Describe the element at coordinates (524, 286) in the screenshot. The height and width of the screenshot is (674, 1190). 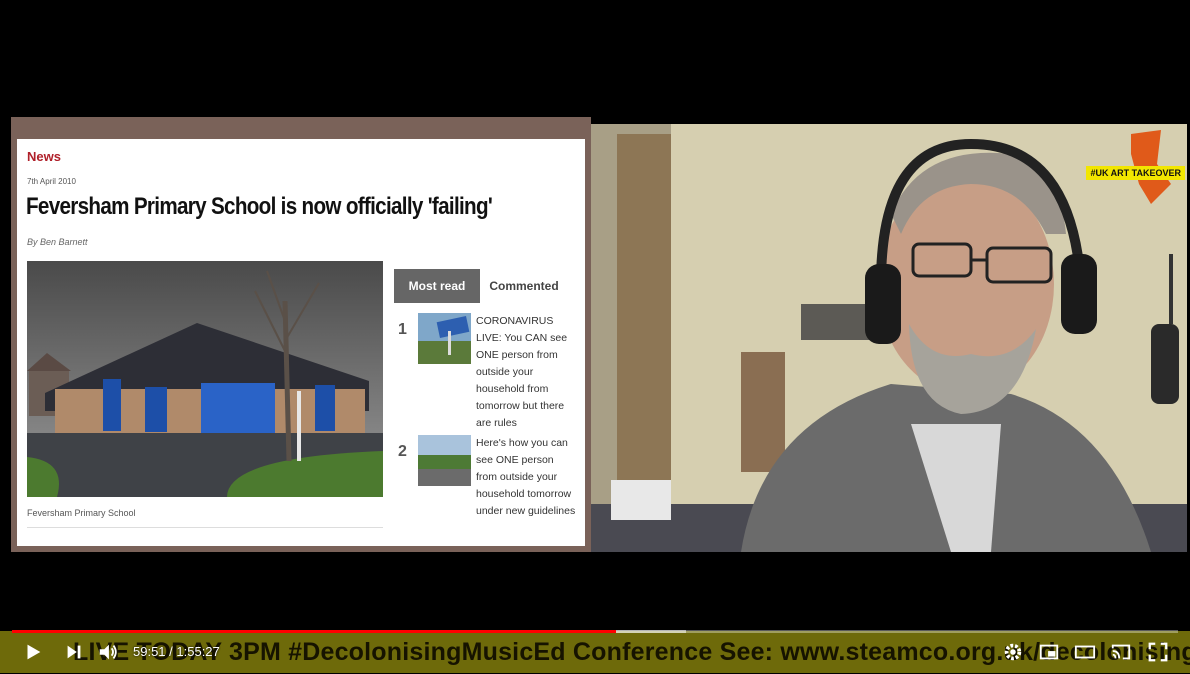
I see `tab-commented: Commented` at that location.